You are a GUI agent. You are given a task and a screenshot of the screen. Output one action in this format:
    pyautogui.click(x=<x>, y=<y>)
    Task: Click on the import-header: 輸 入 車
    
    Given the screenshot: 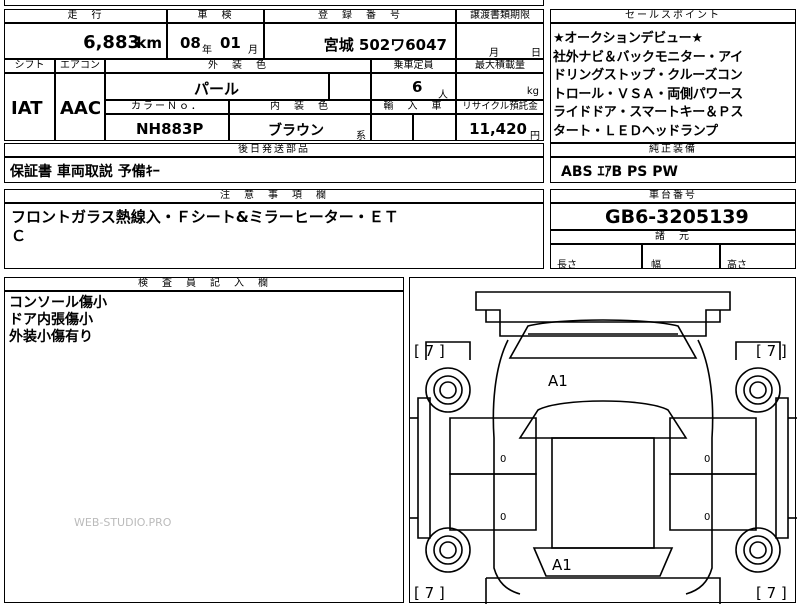 What is the action you would take?
    pyautogui.click(x=413, y=107)
    